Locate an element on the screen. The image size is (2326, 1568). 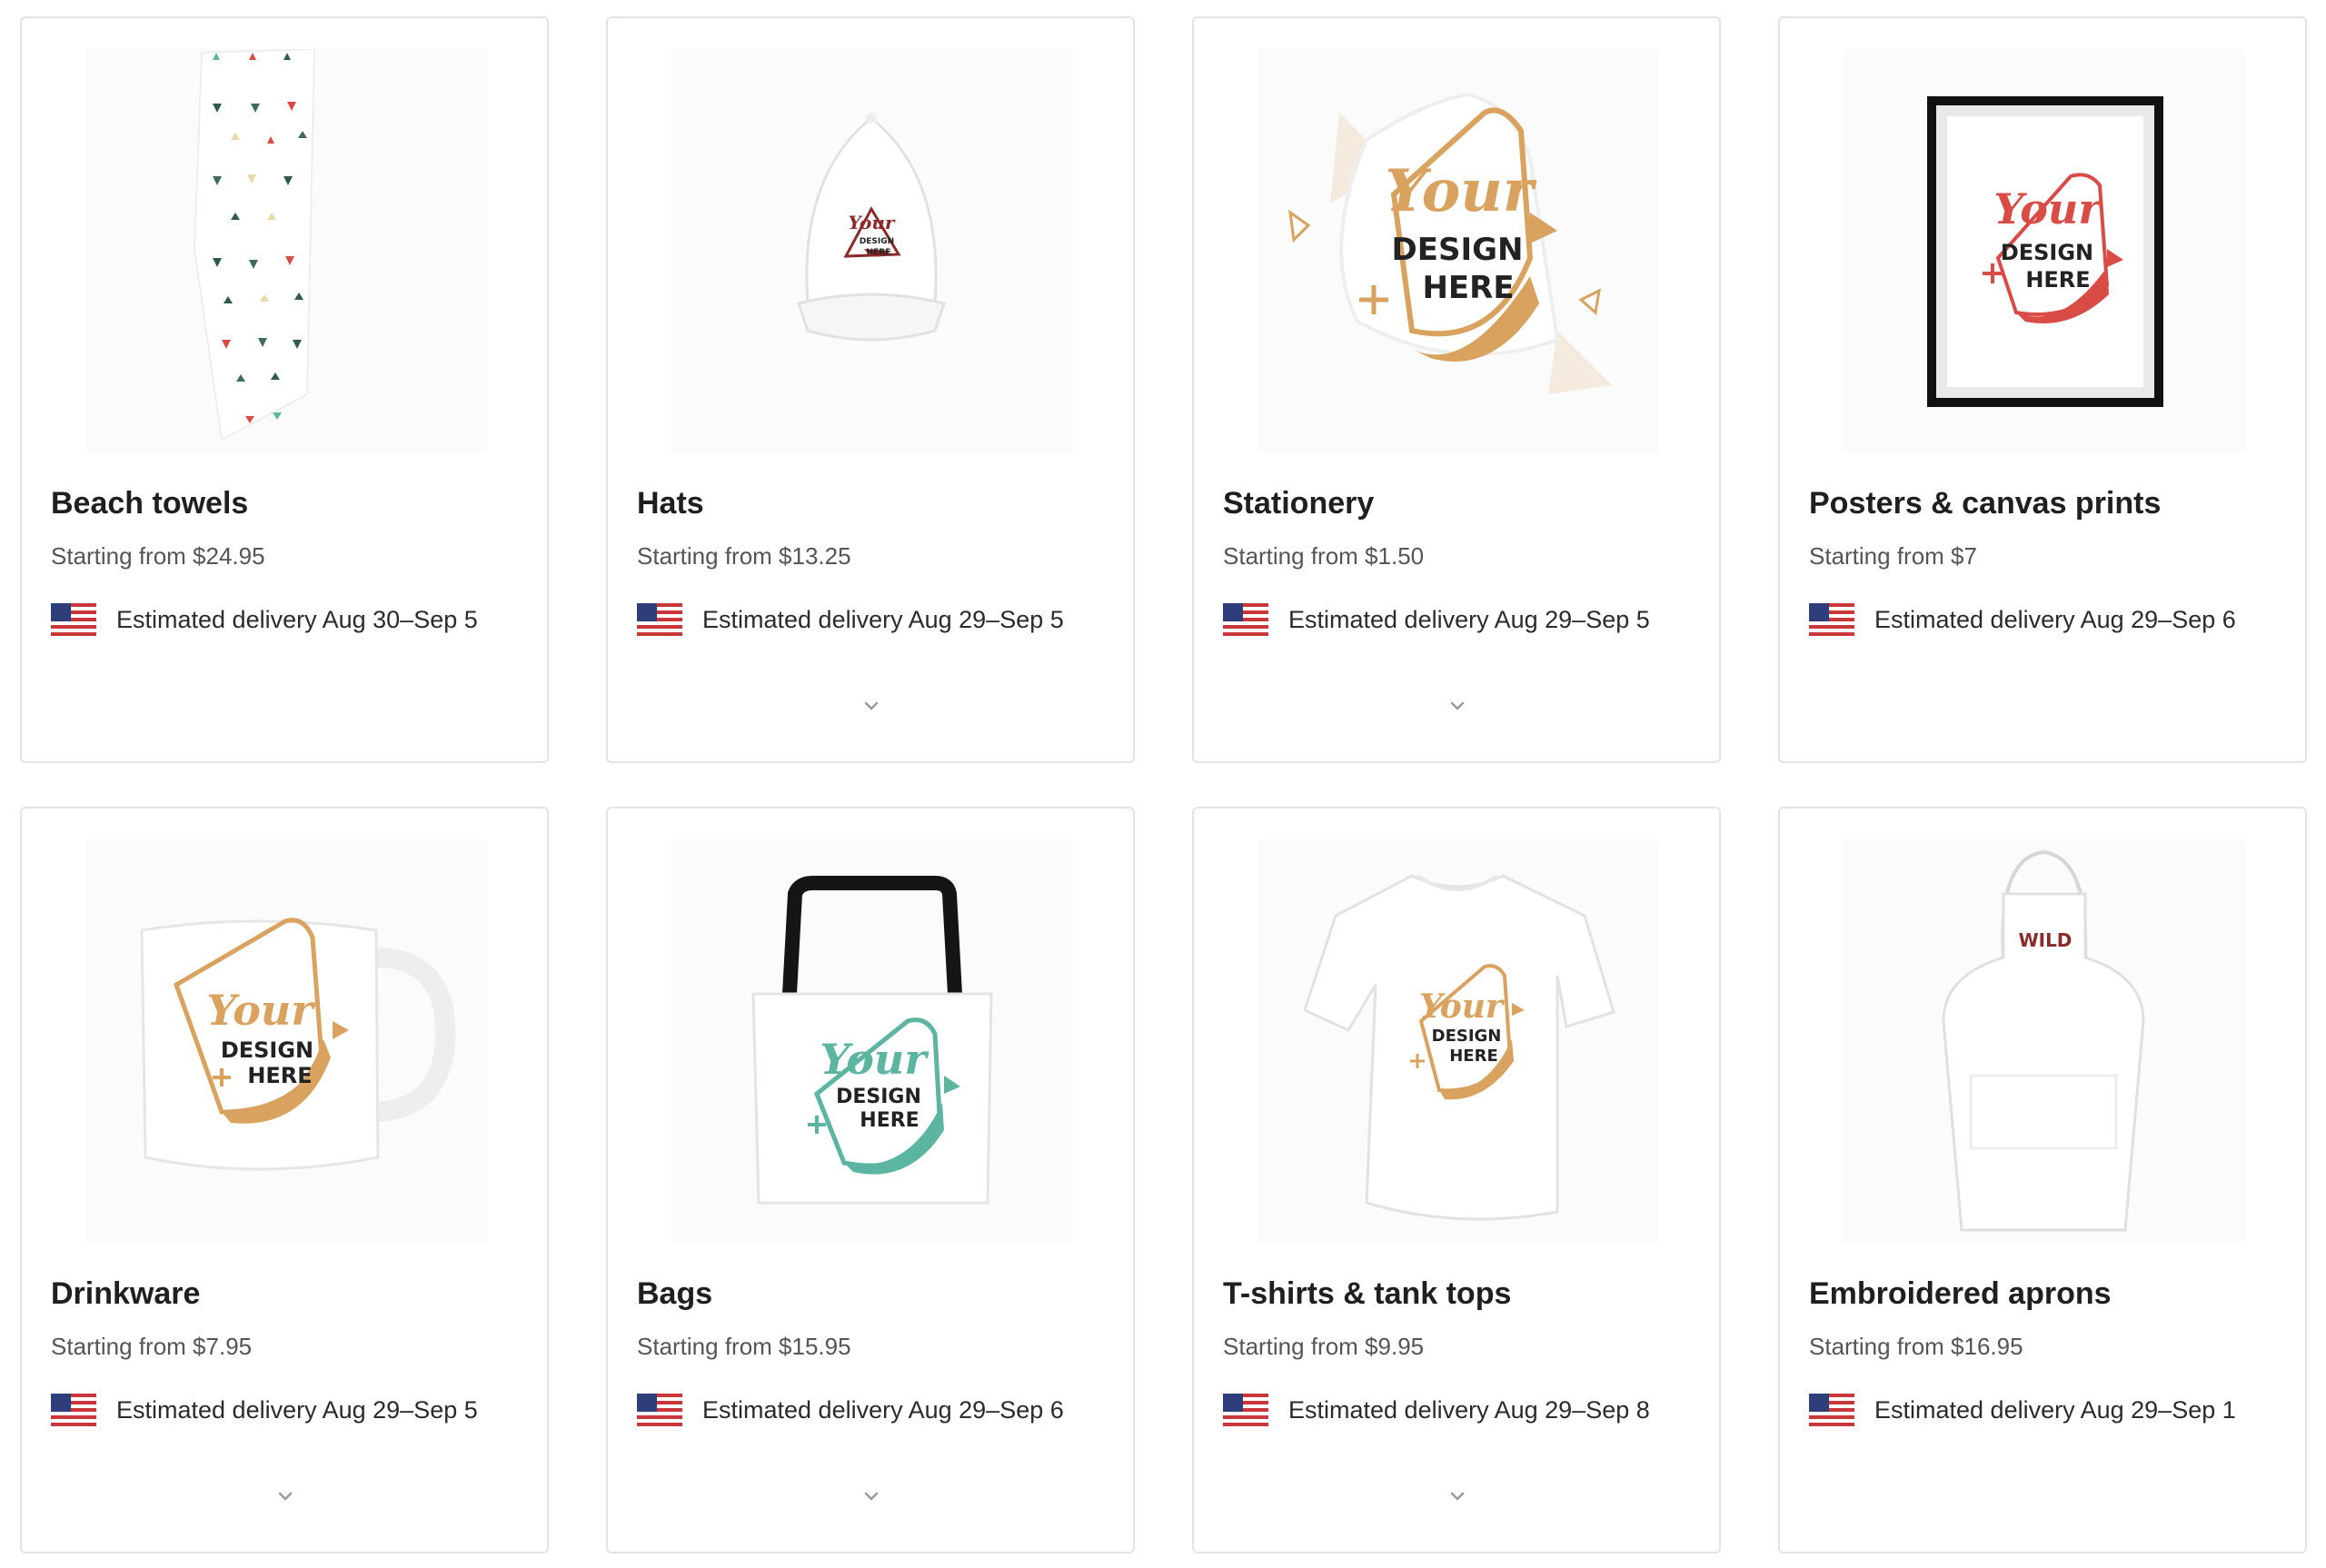
product-image-framed-poster: Your DESIGN HERE is located at coordinates (2044, 250).